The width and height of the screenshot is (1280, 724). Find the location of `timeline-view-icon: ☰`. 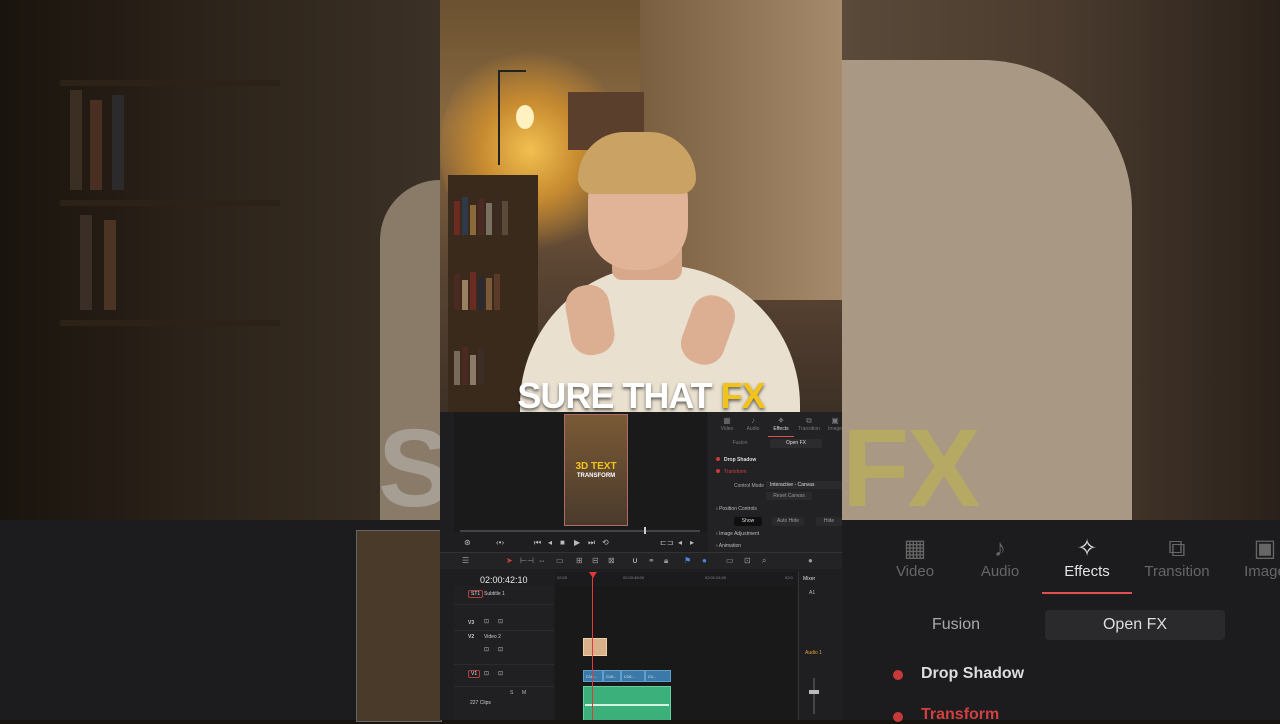

timeline-view-icon: ☰ is located at coordinates (465, 560).